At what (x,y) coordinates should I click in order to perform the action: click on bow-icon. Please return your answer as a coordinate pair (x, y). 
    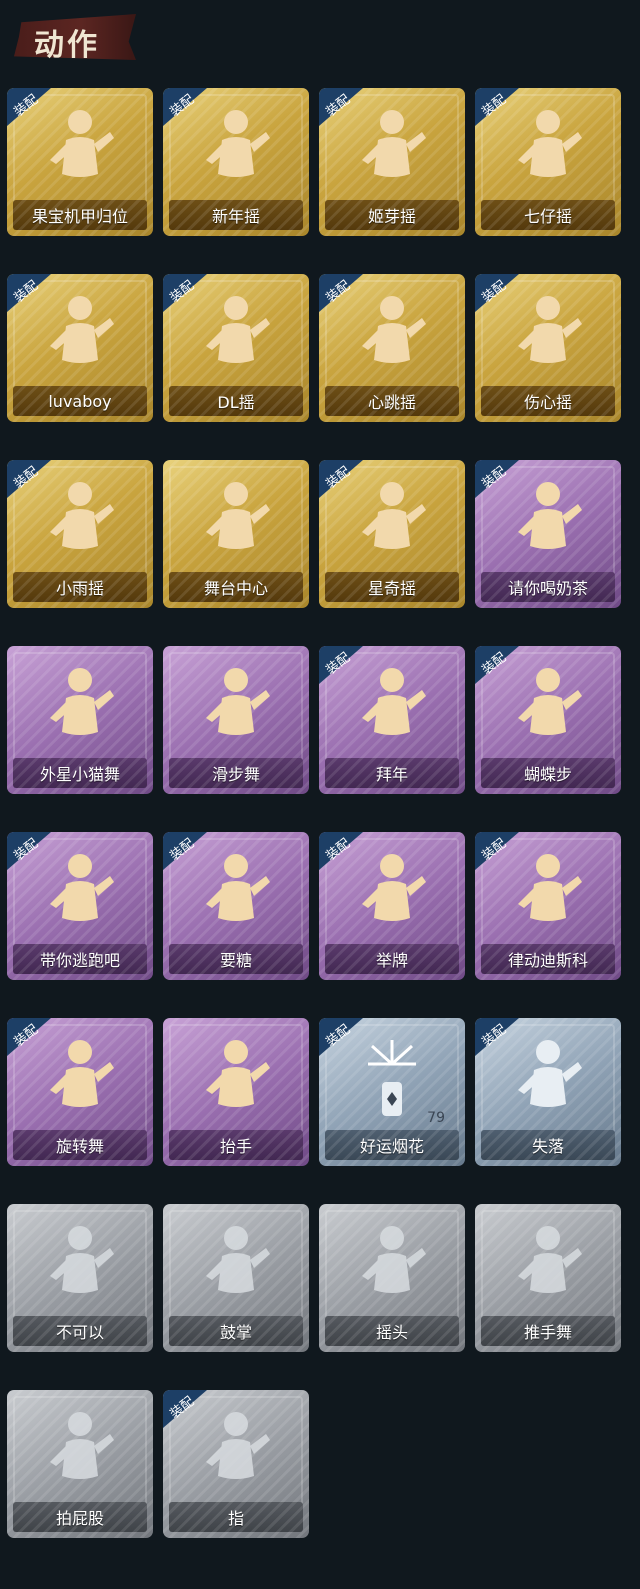
    Looking at the image, I should click on (392, 706).